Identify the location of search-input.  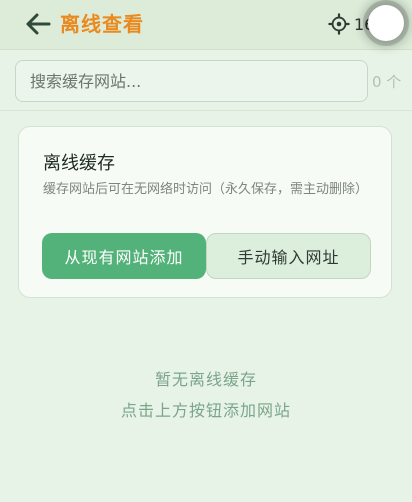
(191, 81).